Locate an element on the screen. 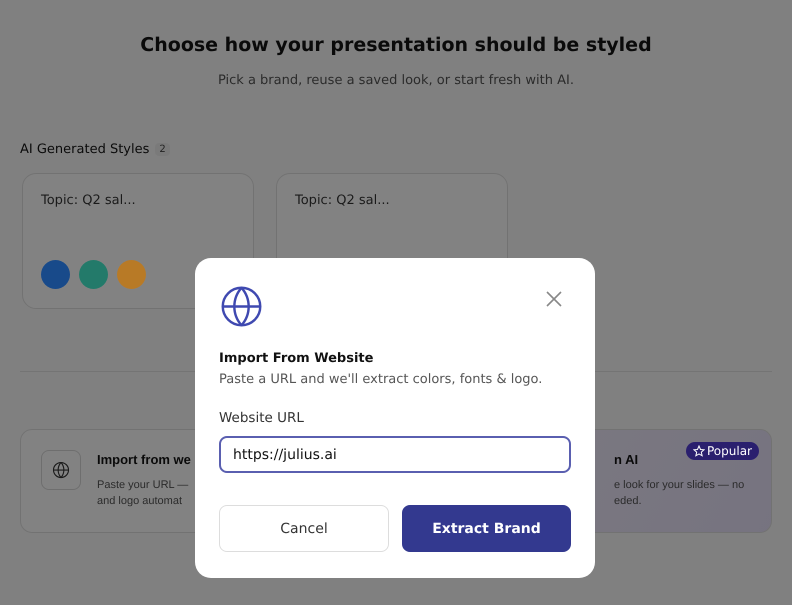 The width and height of the screenshot is (792, 605). dialog-description: Paste a URL and we'll extract colors, fonts & logo. is located at coordinates (381, 379).